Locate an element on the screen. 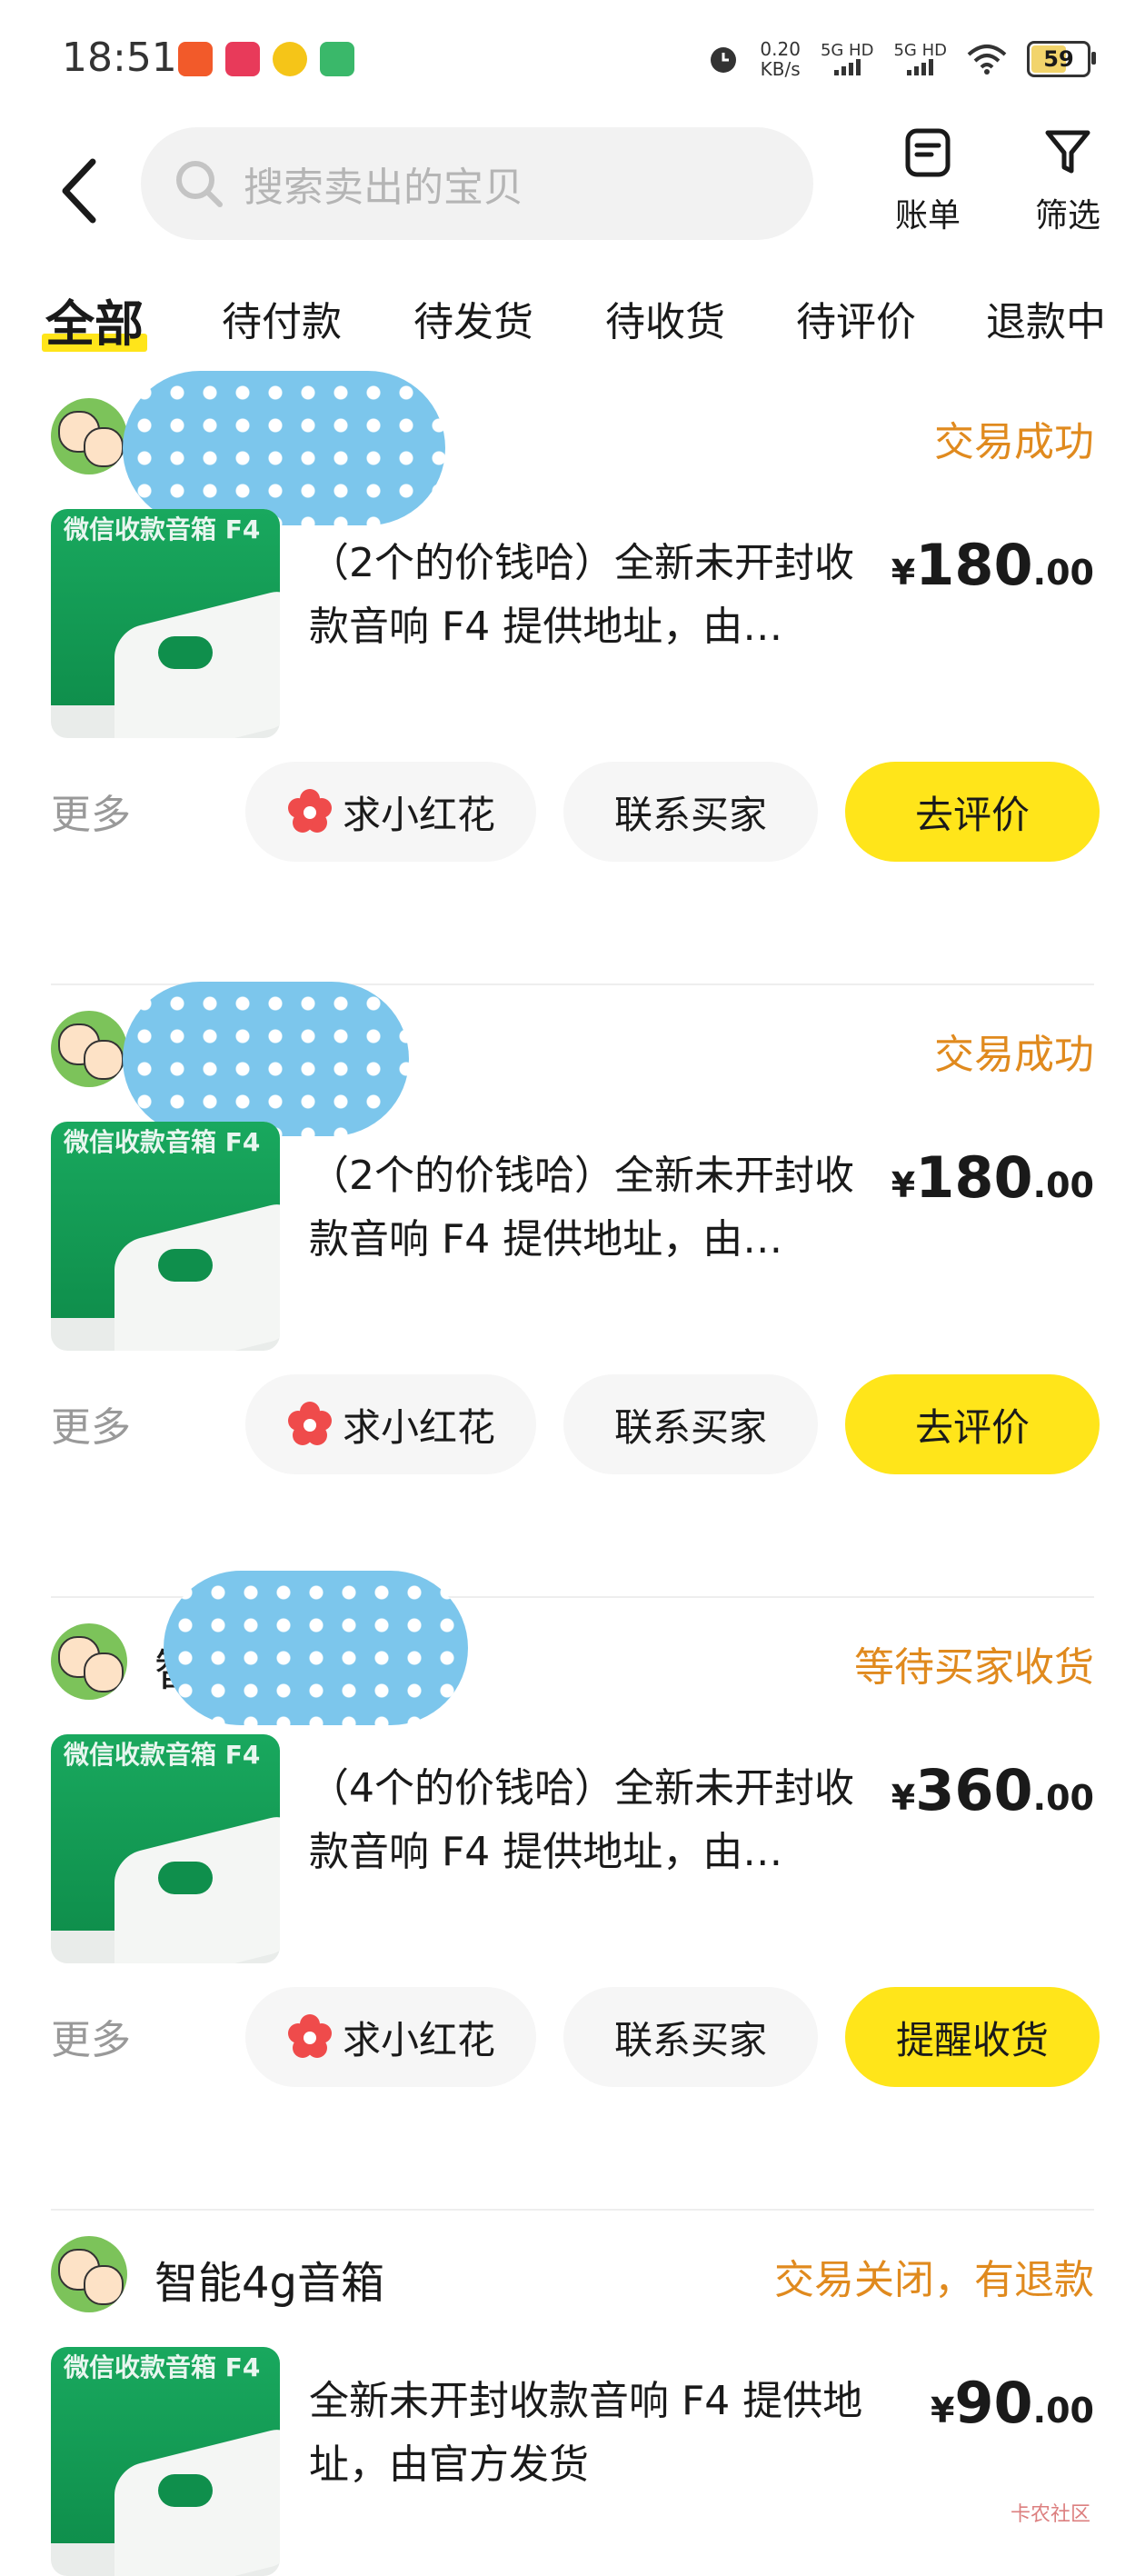 The width and height of the screenshot is (1145, 2576). filter-label: 筛选 is located at coordinates (1067, 216).